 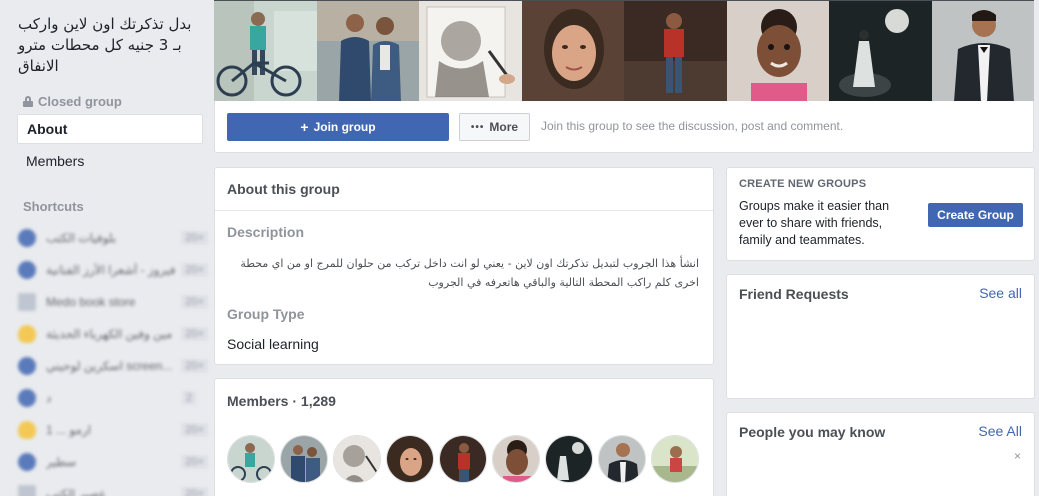 What do you see at coordinates (304, 127) in the screenshot?
I see `plus-icon: +` at bounding box center [304, 127].